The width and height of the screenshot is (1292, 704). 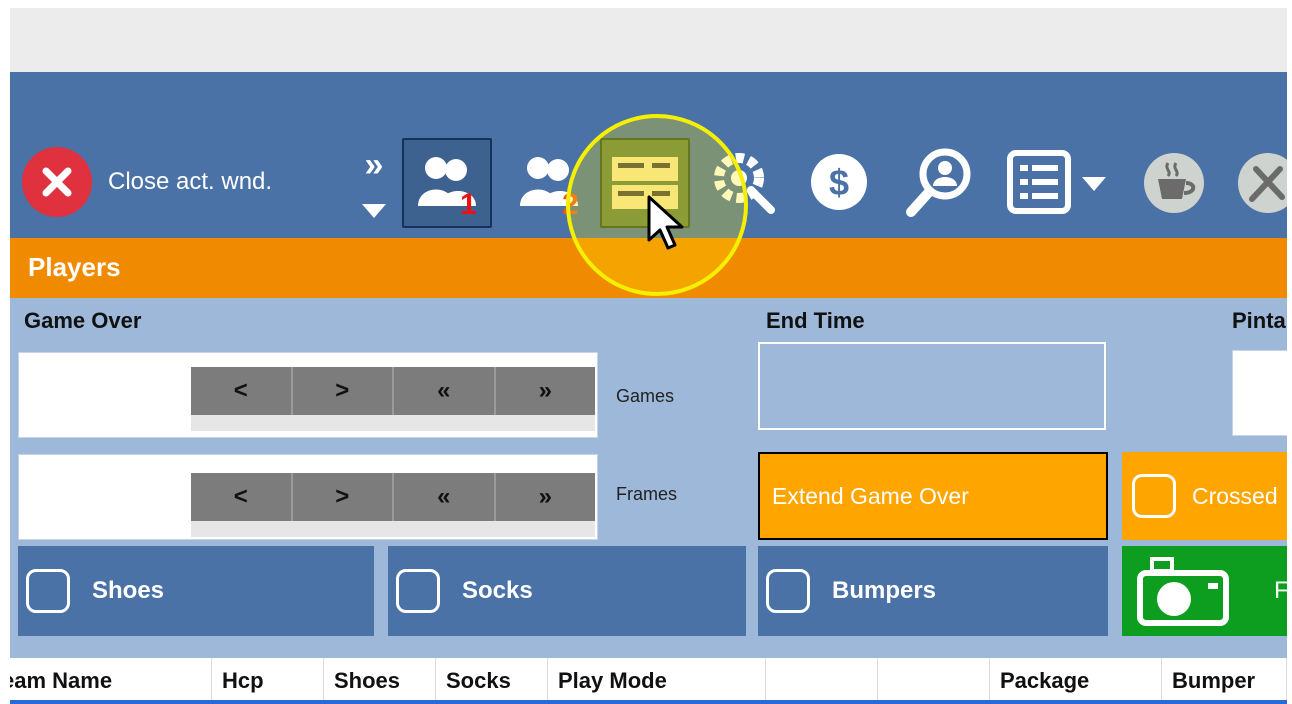 I want to click on photo-label: F, so click(x=1280, y=590).